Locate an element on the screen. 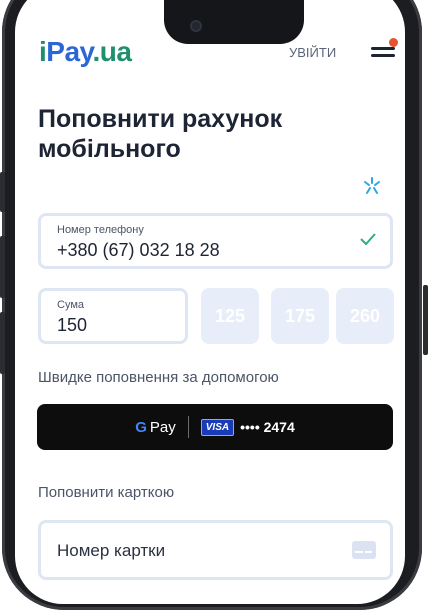 The width and height of the screenshot is (428, 610). kyivstar-star-icon is located at coordinates (372, 185).